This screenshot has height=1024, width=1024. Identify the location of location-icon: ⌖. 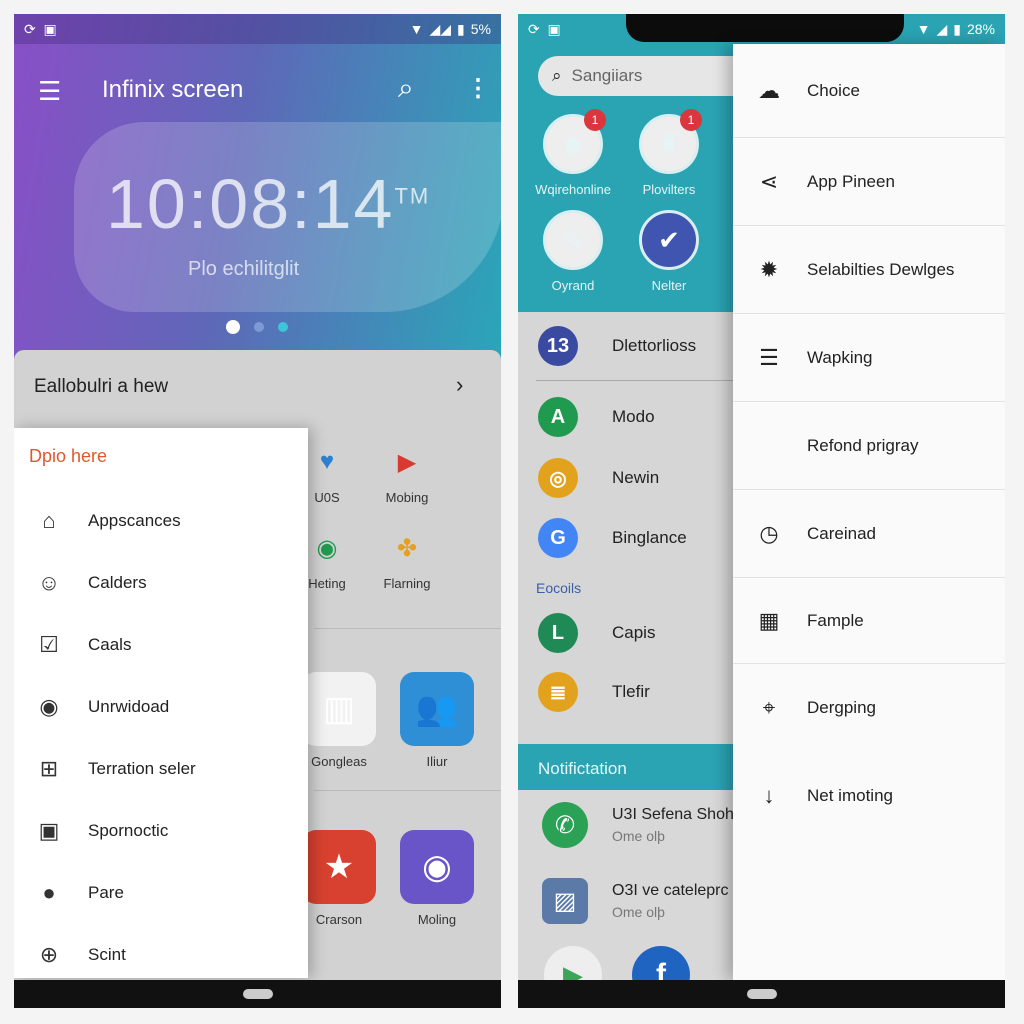
(769, 707).